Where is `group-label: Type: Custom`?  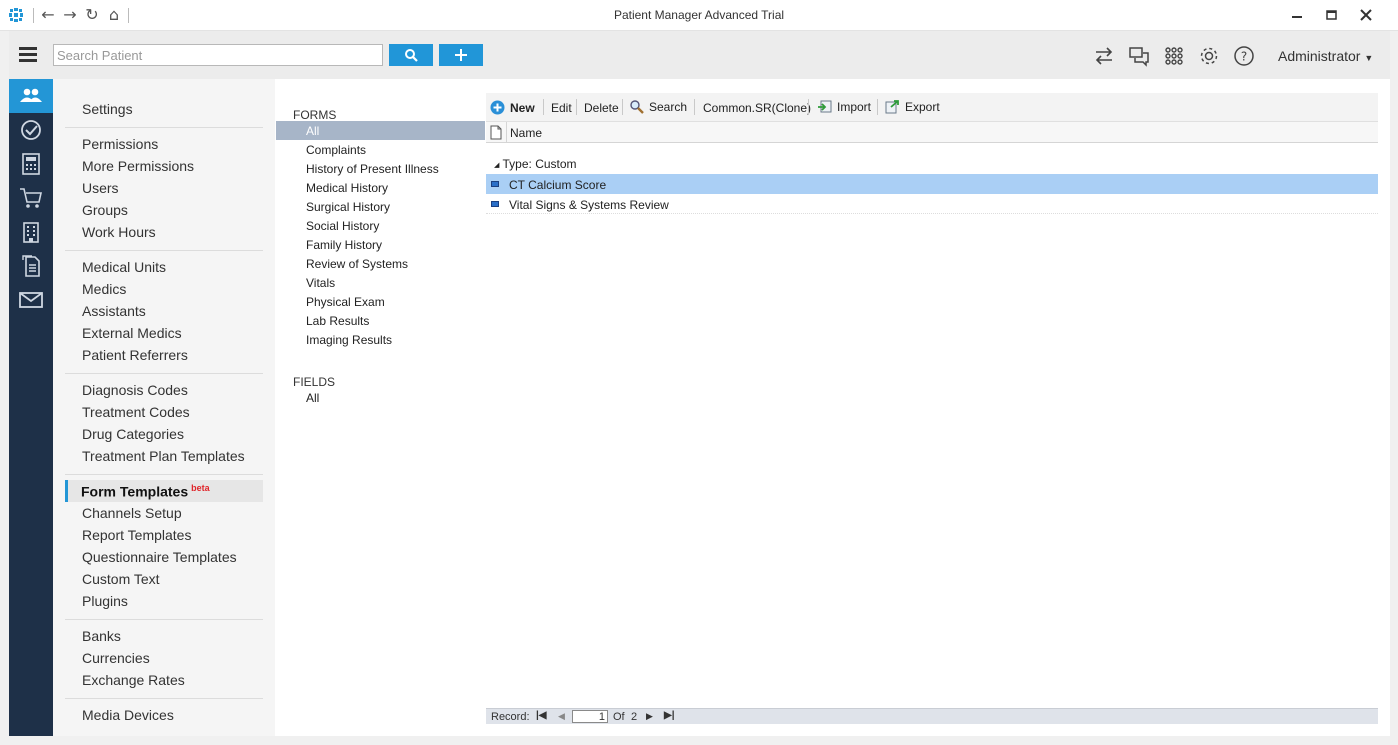
group-label: Type: Custom is located at coordinates (539, 164).